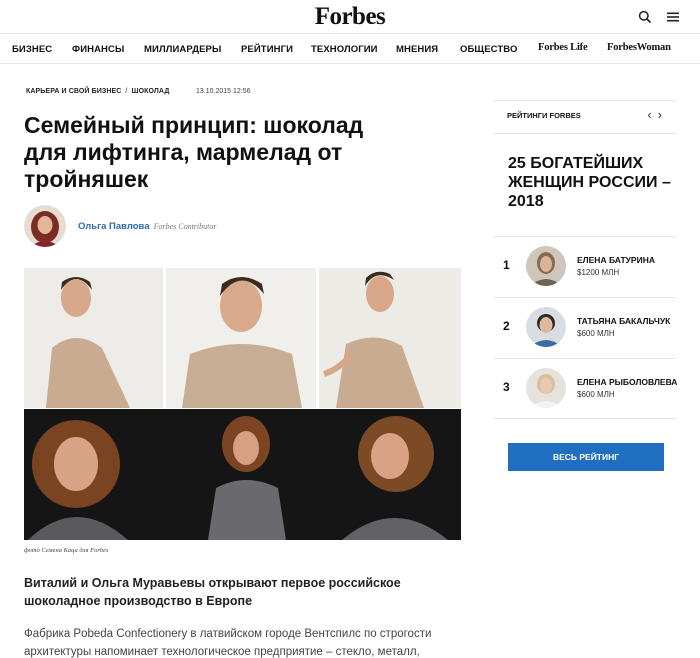 The image size is (700, 658). What do you see at coordinates (417, 49) in the screenshot?
I see `nav-item-opinions: МНЕНИЯ` at bounding box center [417, 49].